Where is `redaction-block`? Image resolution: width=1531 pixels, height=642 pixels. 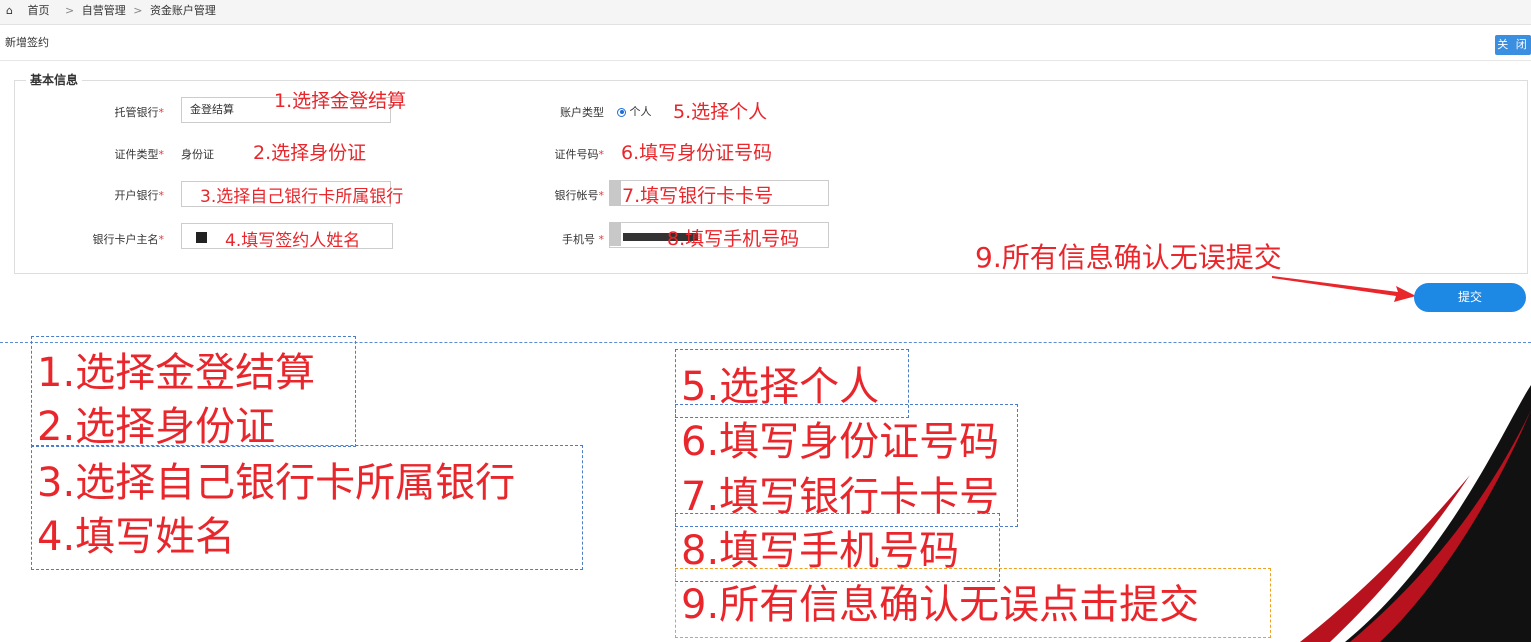 redaction-block is located at coordinates (201, 237).